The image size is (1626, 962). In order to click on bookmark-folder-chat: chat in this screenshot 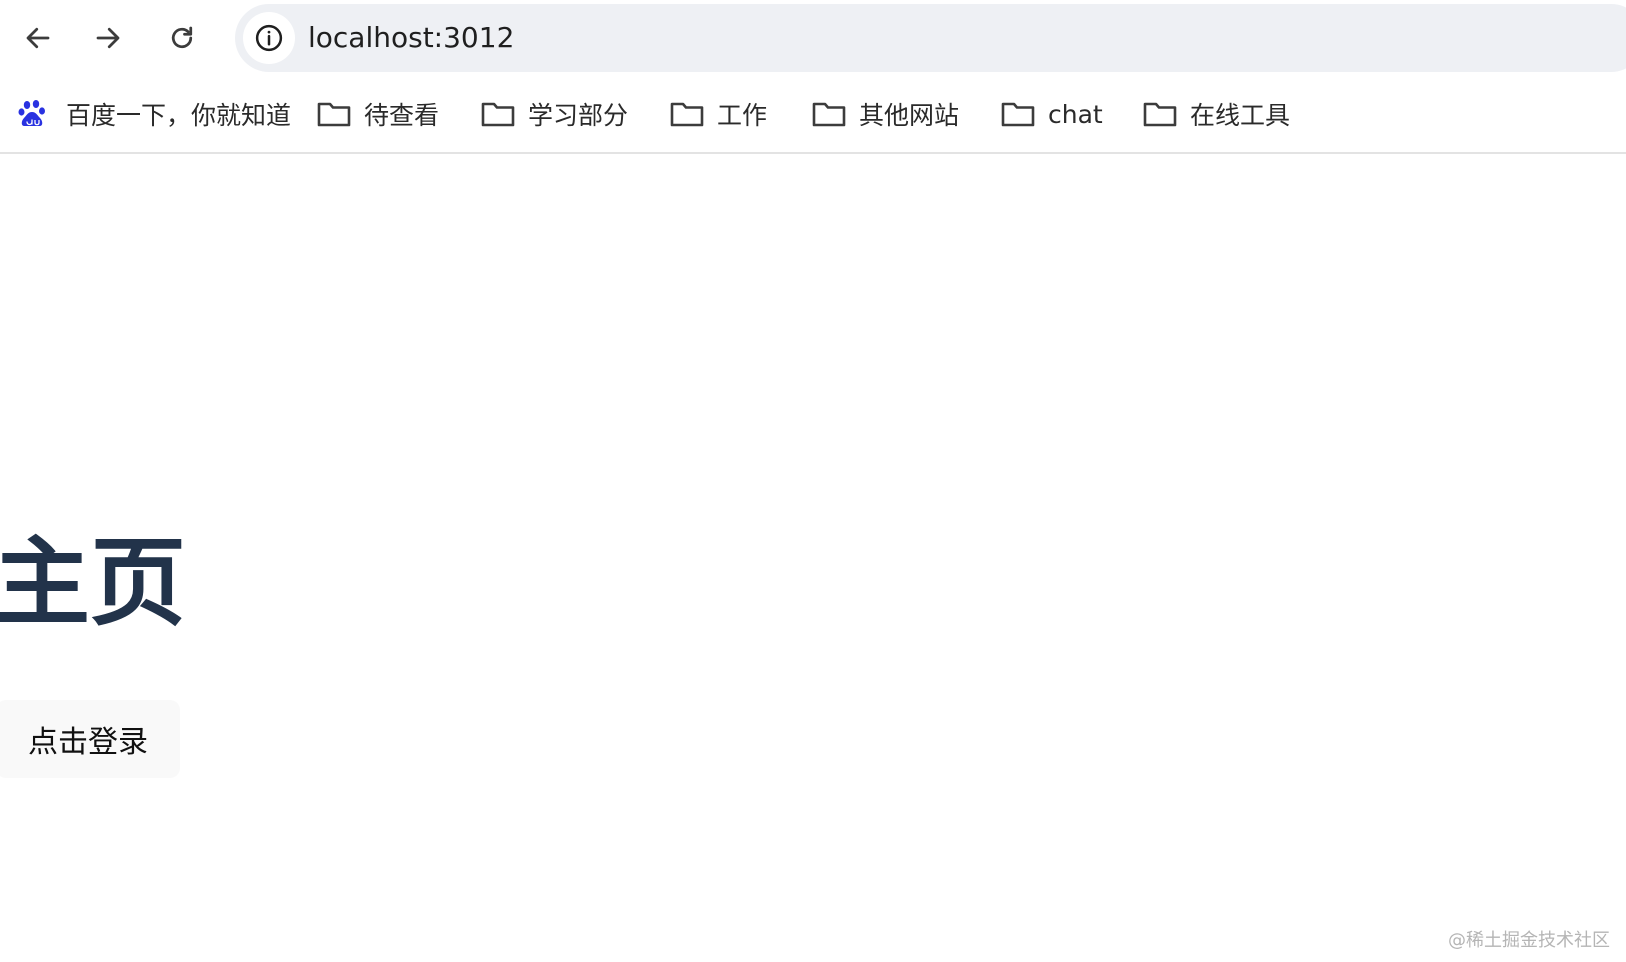, I will do `click(1051, 114)`.